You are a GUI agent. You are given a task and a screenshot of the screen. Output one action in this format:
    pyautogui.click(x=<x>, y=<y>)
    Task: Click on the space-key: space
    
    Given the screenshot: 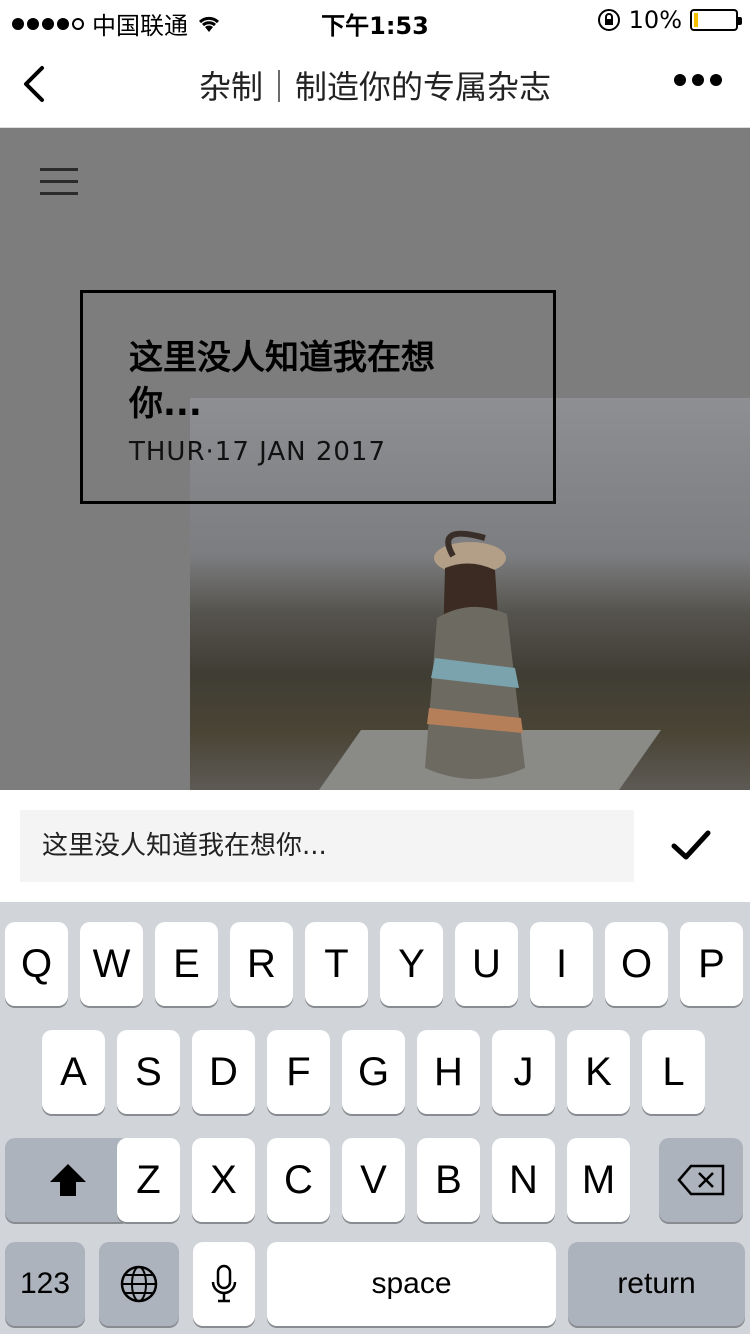 What is the action you would take?
    pyautogui.click(x=411, y=1284)
    